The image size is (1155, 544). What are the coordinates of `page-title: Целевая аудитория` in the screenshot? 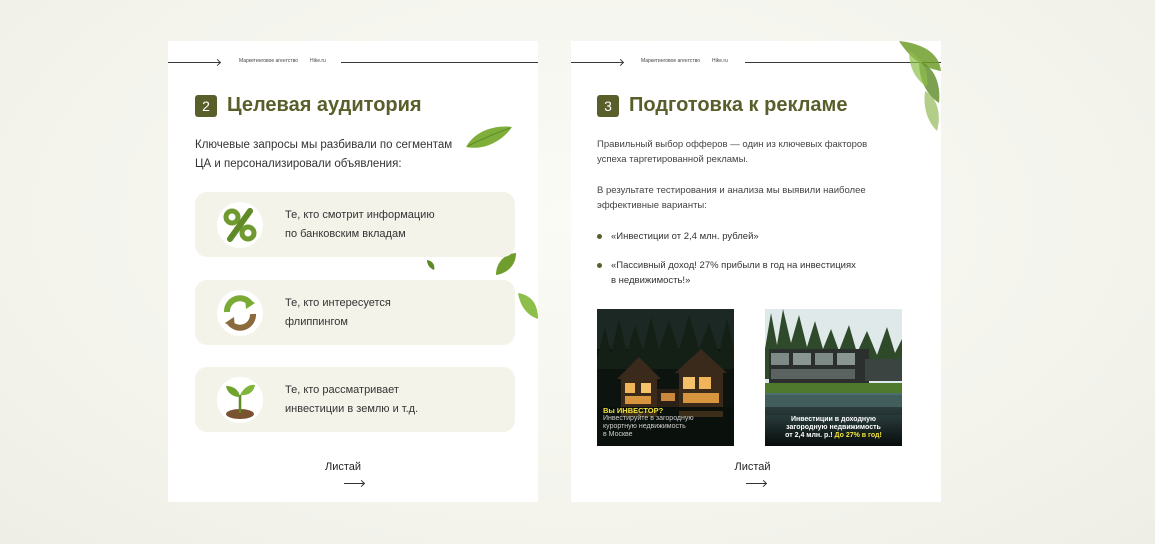 It's located at (324, 105).